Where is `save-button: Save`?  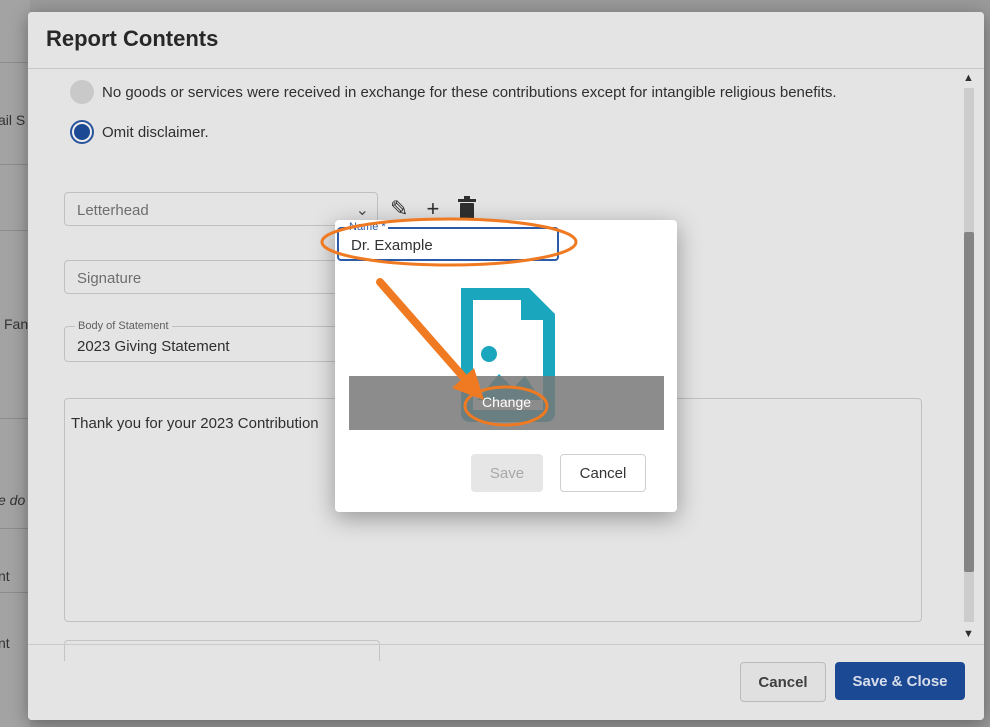
save-button: Save is located at coordinates (507, 473).